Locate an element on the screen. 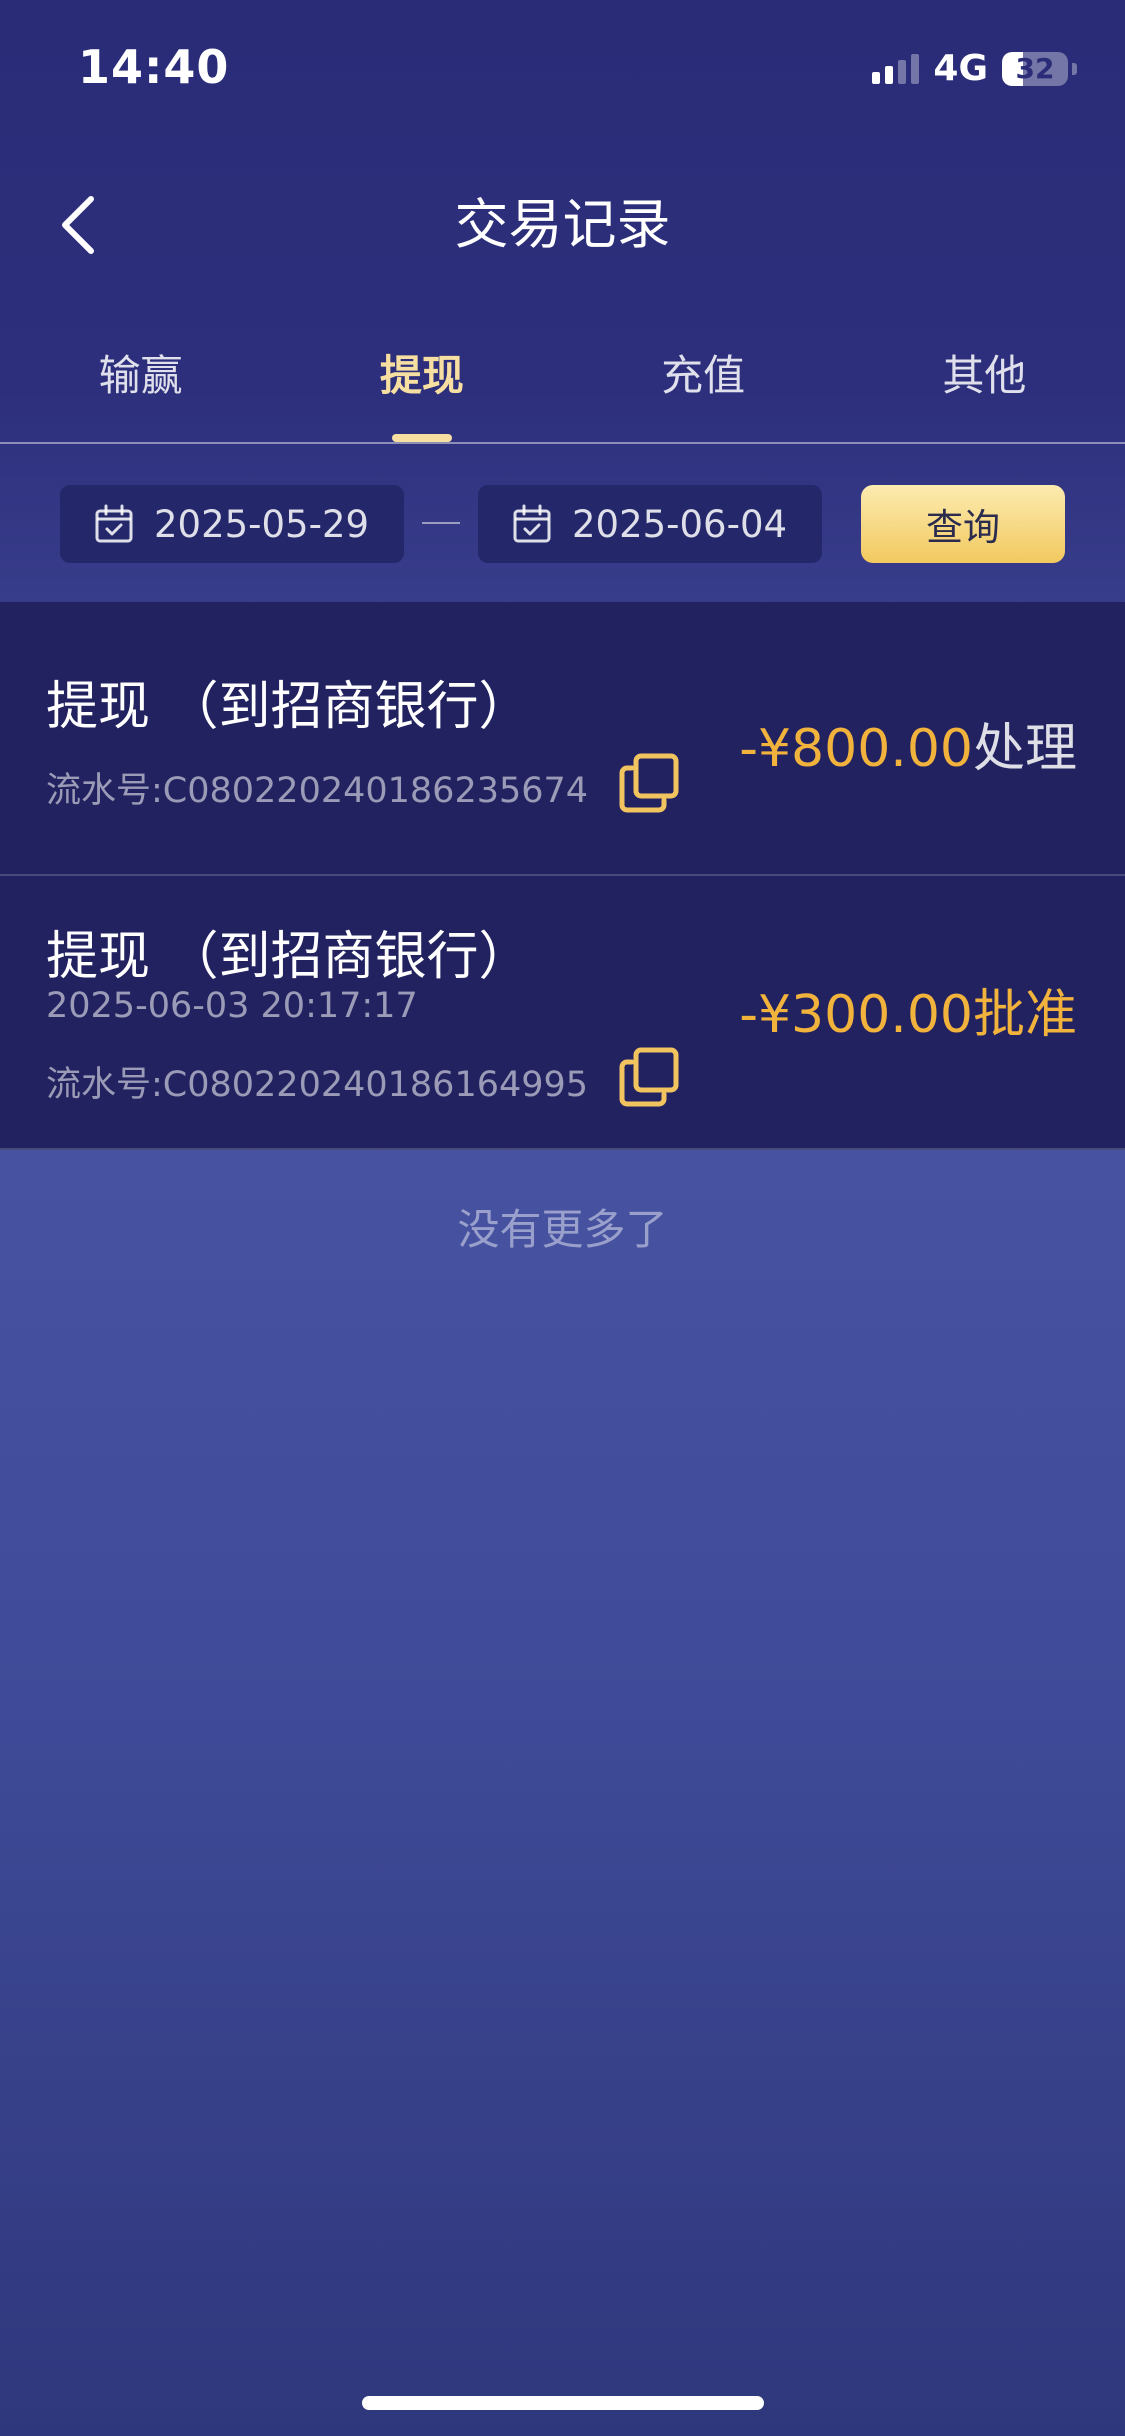 This screenshot has height=2436, width=1125. status-bar: 14:40 4G 32 is located at coordinates (562, 70).